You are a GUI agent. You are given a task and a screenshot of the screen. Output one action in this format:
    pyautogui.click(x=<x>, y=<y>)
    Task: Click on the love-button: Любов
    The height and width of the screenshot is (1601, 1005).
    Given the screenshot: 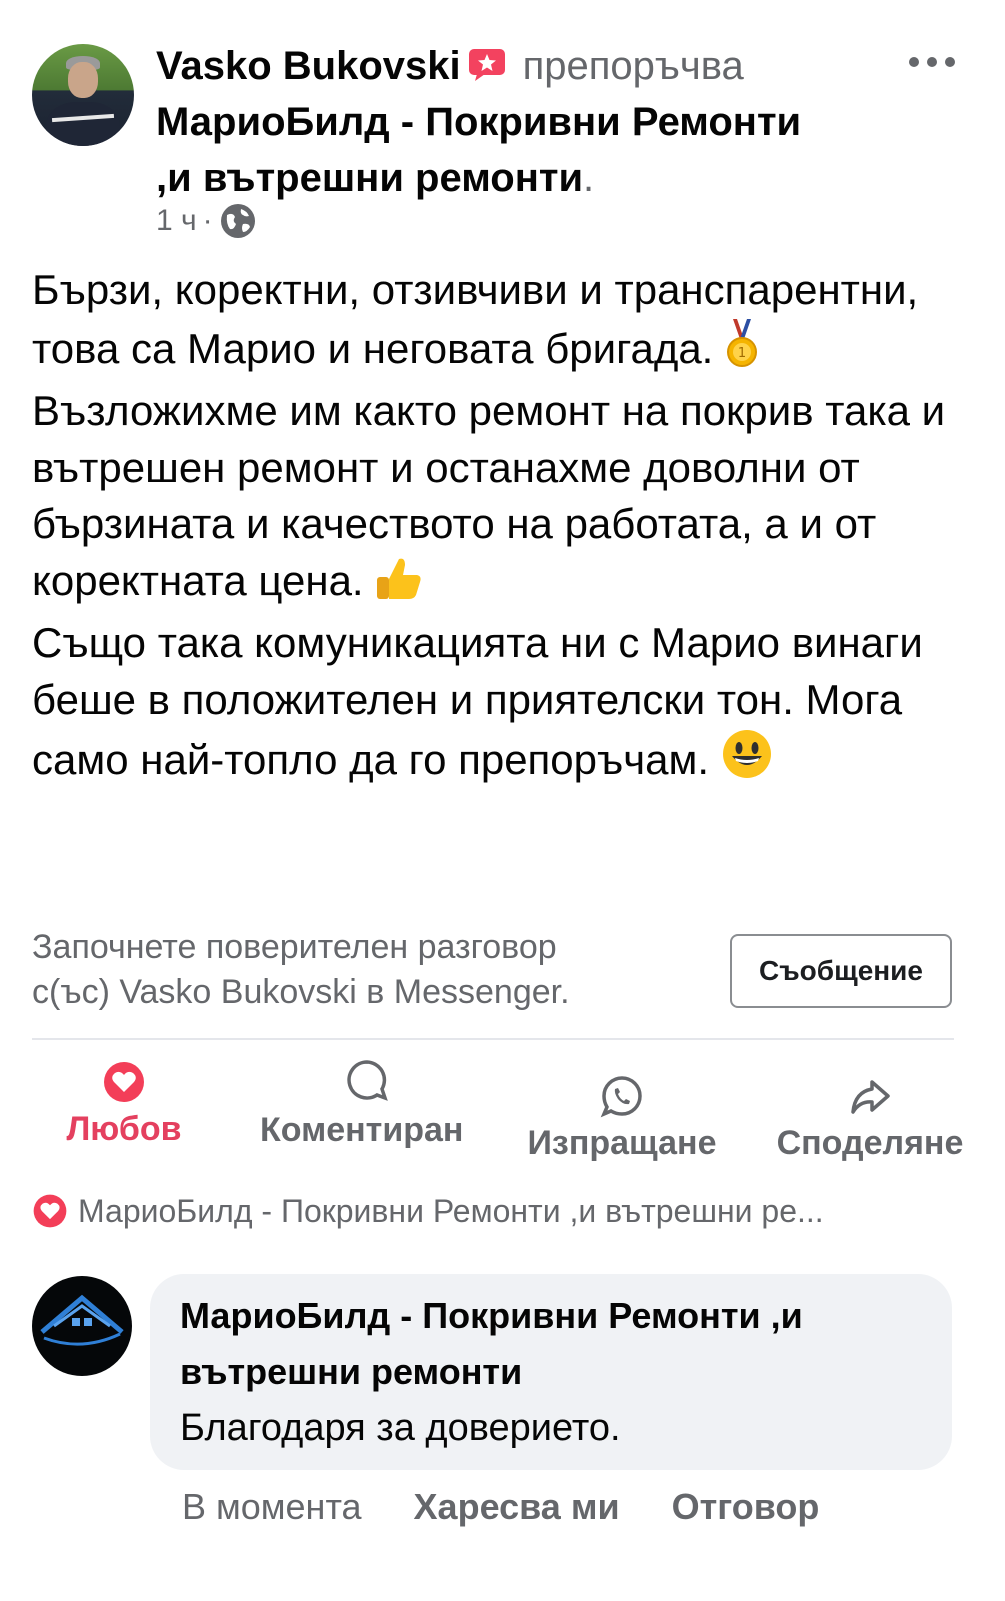 What is the action you would take?
    pyautogui.click(x=124, y=1115)
    